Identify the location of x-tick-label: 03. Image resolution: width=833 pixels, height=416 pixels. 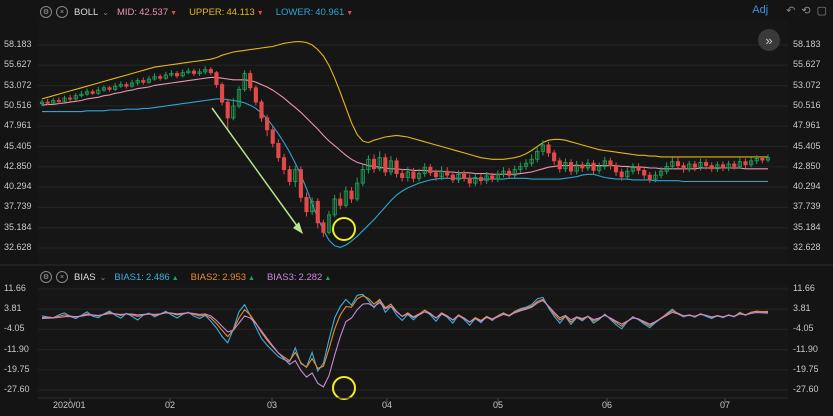
(272, 405).